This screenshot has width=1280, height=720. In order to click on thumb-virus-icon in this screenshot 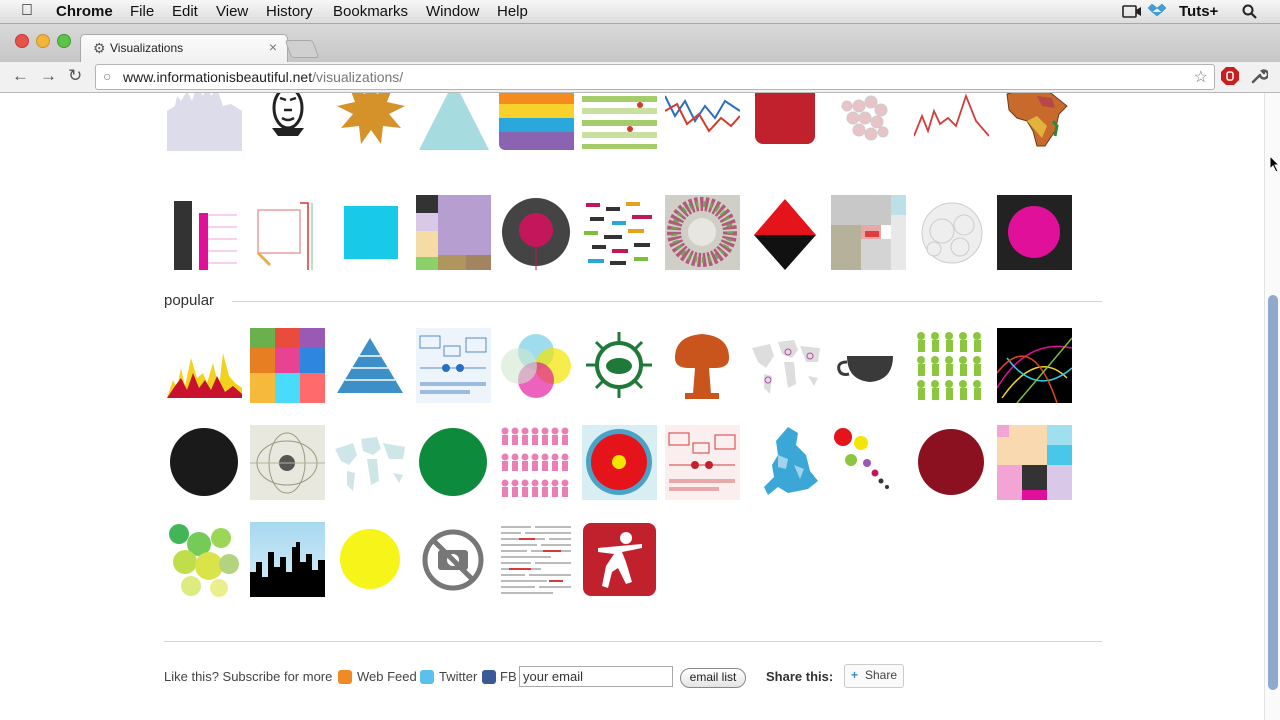, I will do `click(619, 365)`.